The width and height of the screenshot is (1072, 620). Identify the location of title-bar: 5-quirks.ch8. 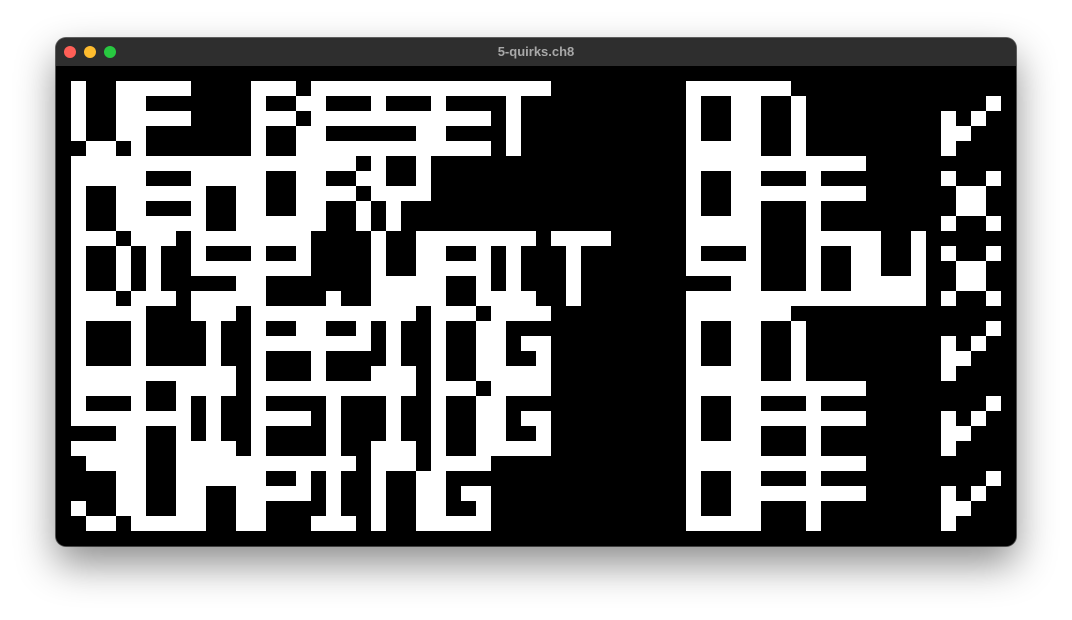
(536, 52).